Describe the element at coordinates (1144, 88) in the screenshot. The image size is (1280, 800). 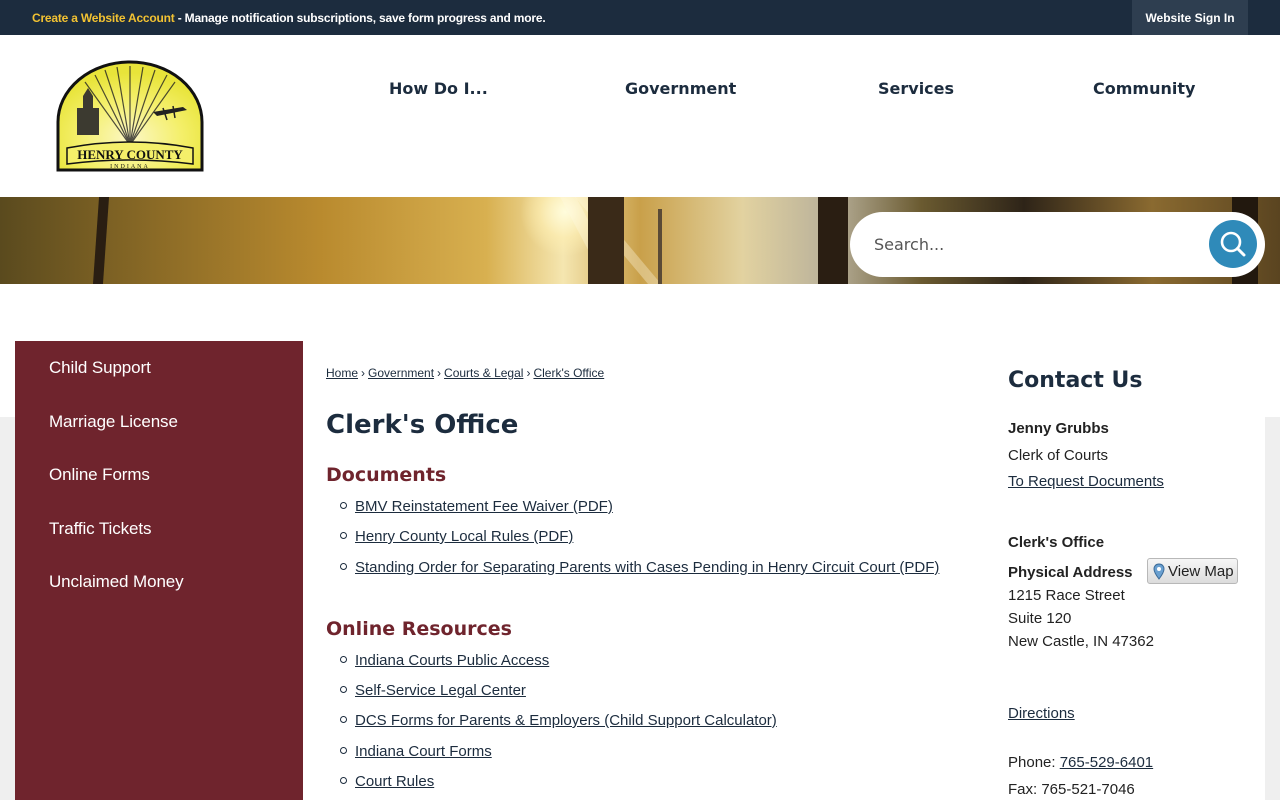
I see `nav-community: Community` at that location.